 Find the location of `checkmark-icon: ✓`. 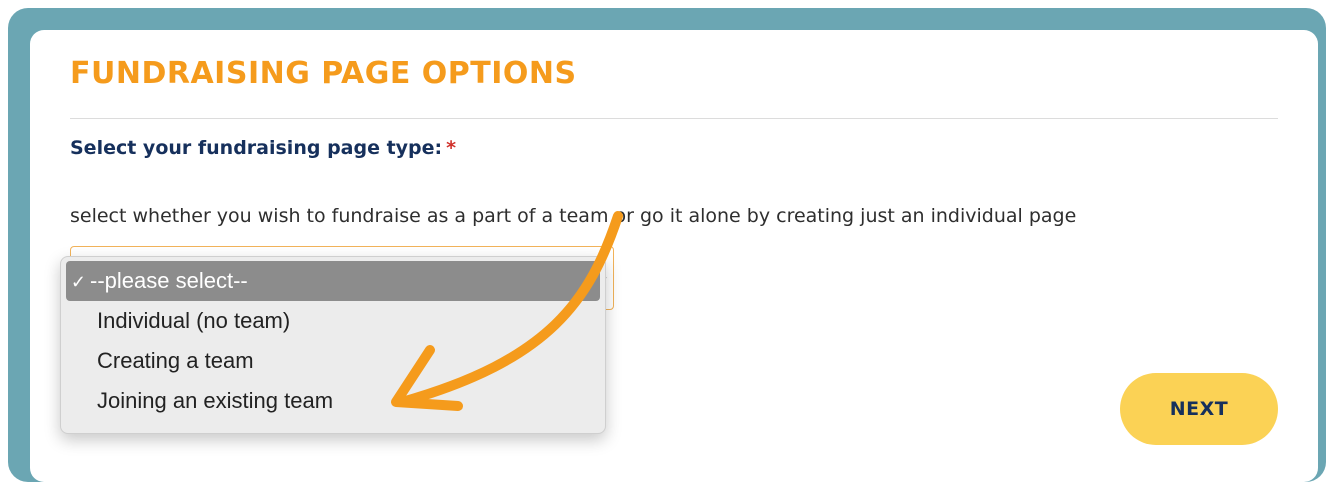

checkmark-icon: ✓ is located at coordinates (78, 282).